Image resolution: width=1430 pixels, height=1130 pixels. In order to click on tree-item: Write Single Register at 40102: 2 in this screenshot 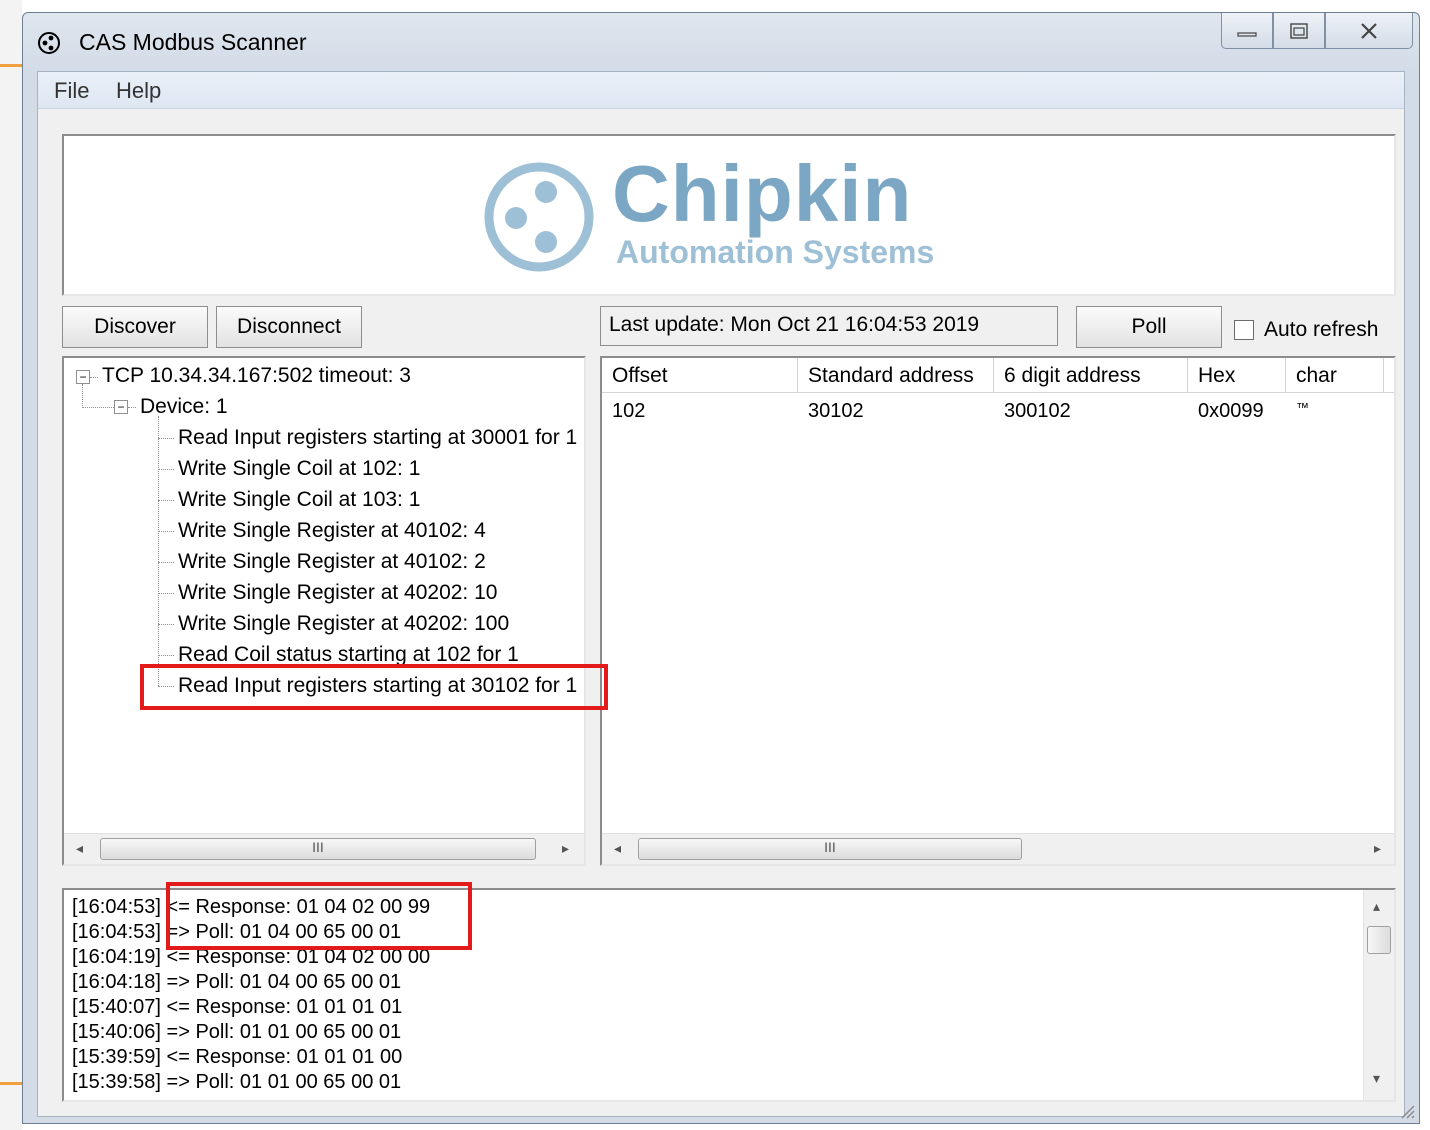, I will do `click(332, 562)`.